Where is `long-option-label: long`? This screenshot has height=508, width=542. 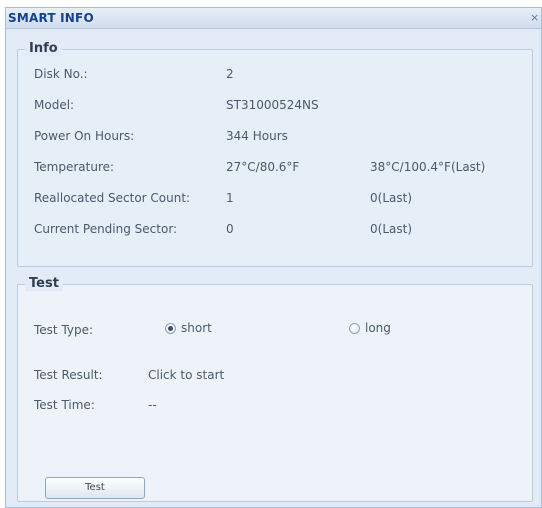
long-option-label: long is located at coordinates (378, 328).